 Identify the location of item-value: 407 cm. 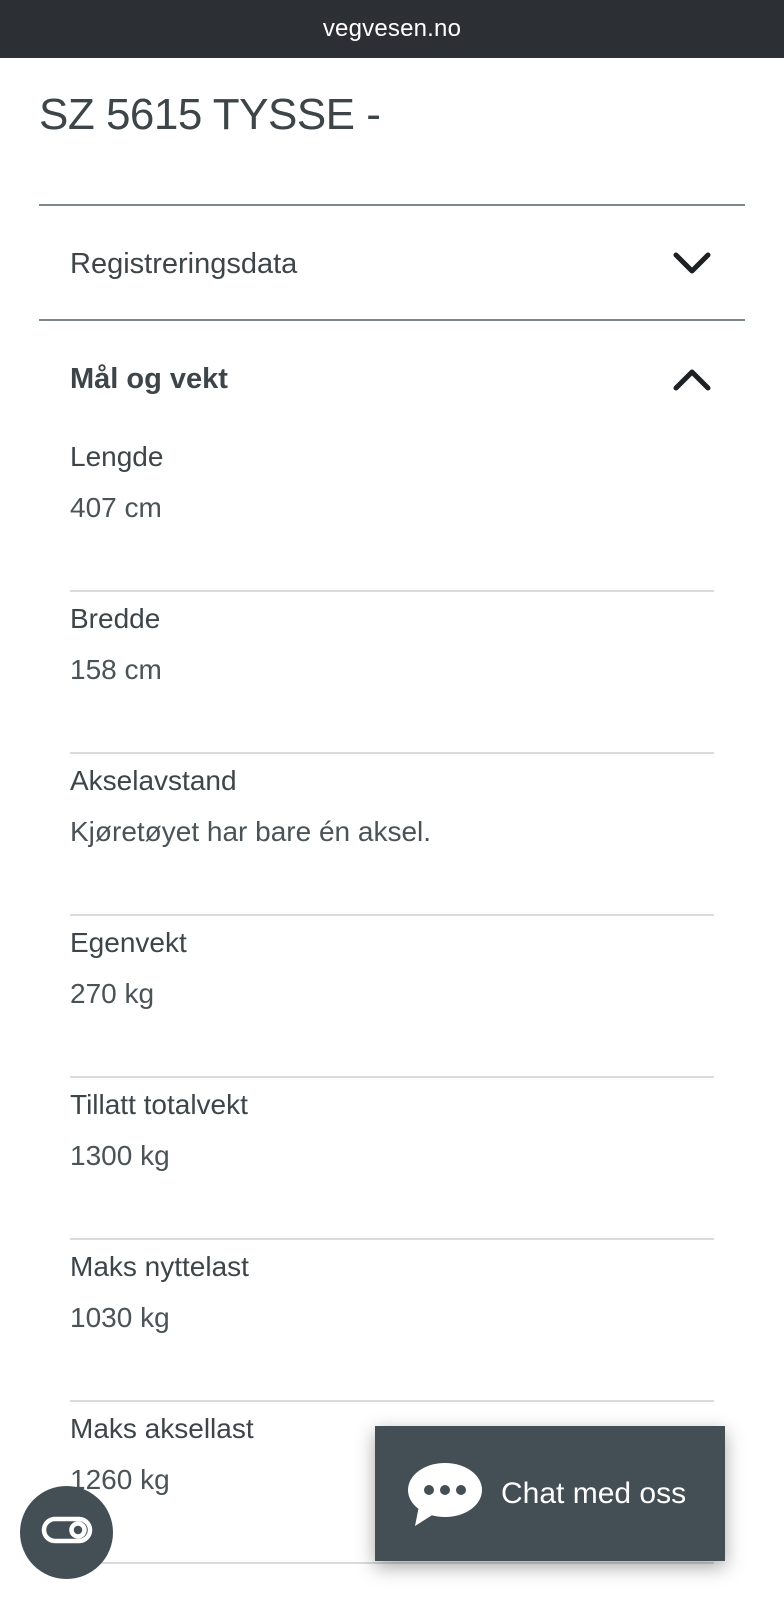
(116, 507).